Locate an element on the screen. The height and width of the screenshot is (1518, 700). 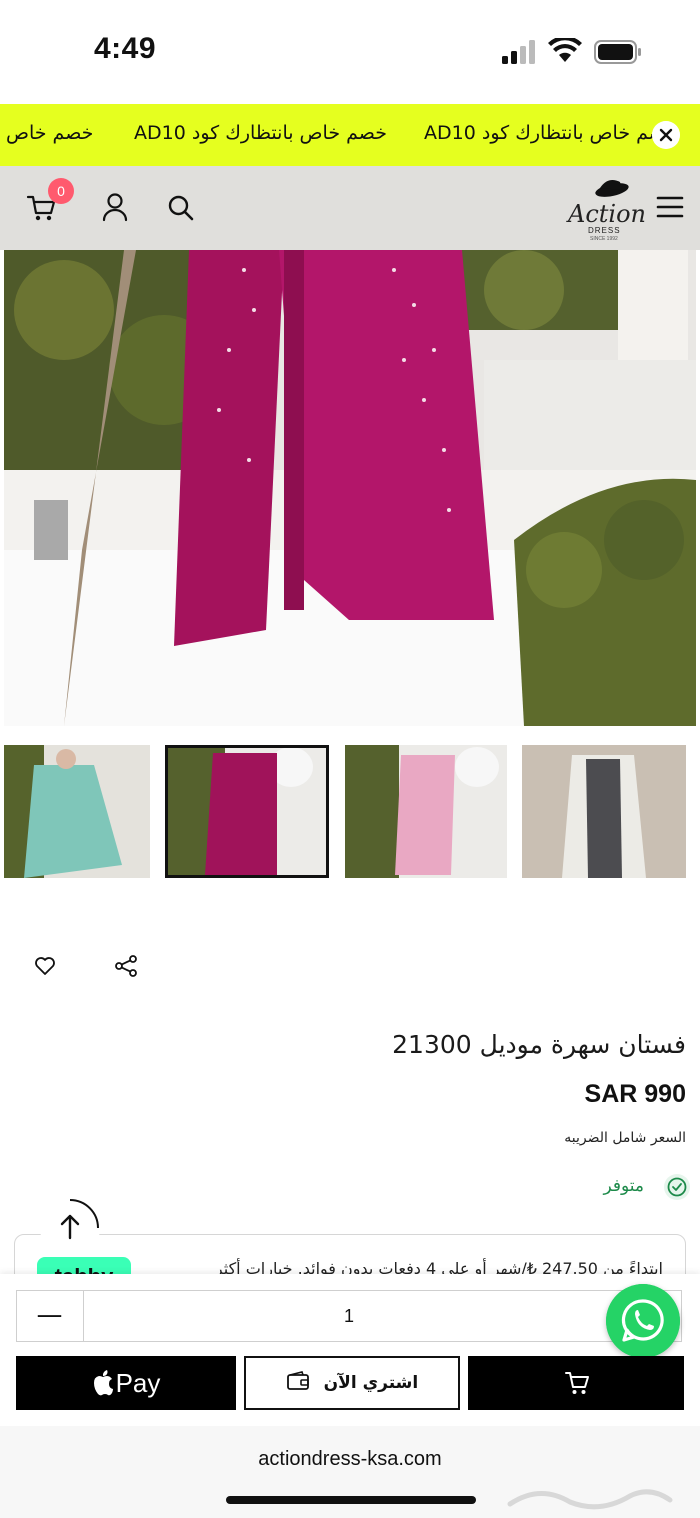
quantity-value: 1 is located at coordinates (349, 1316).